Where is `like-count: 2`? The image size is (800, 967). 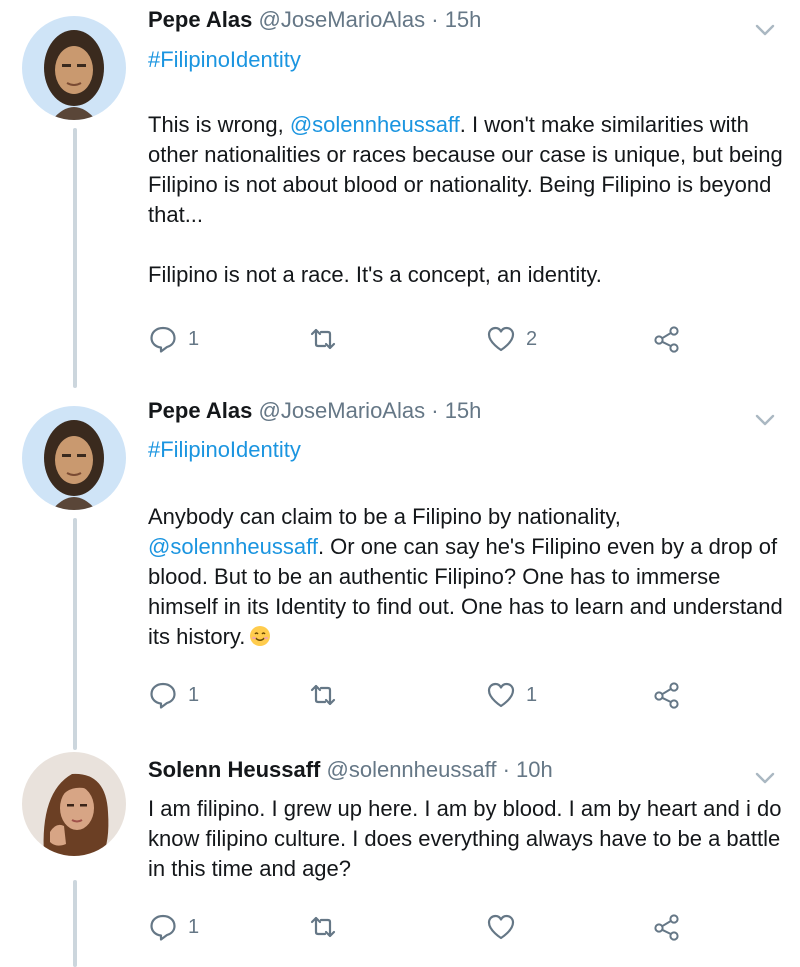 like-count: 2 is located at coordinates (532, 338).